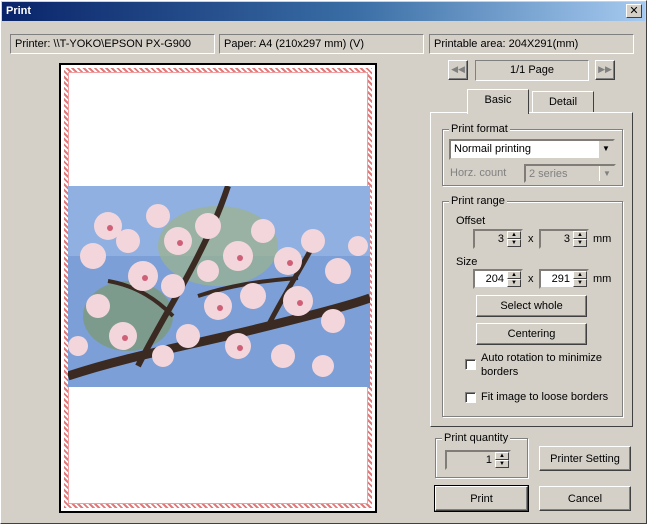  I want to click on next-page-button: ▶▶, so click(605, 70).